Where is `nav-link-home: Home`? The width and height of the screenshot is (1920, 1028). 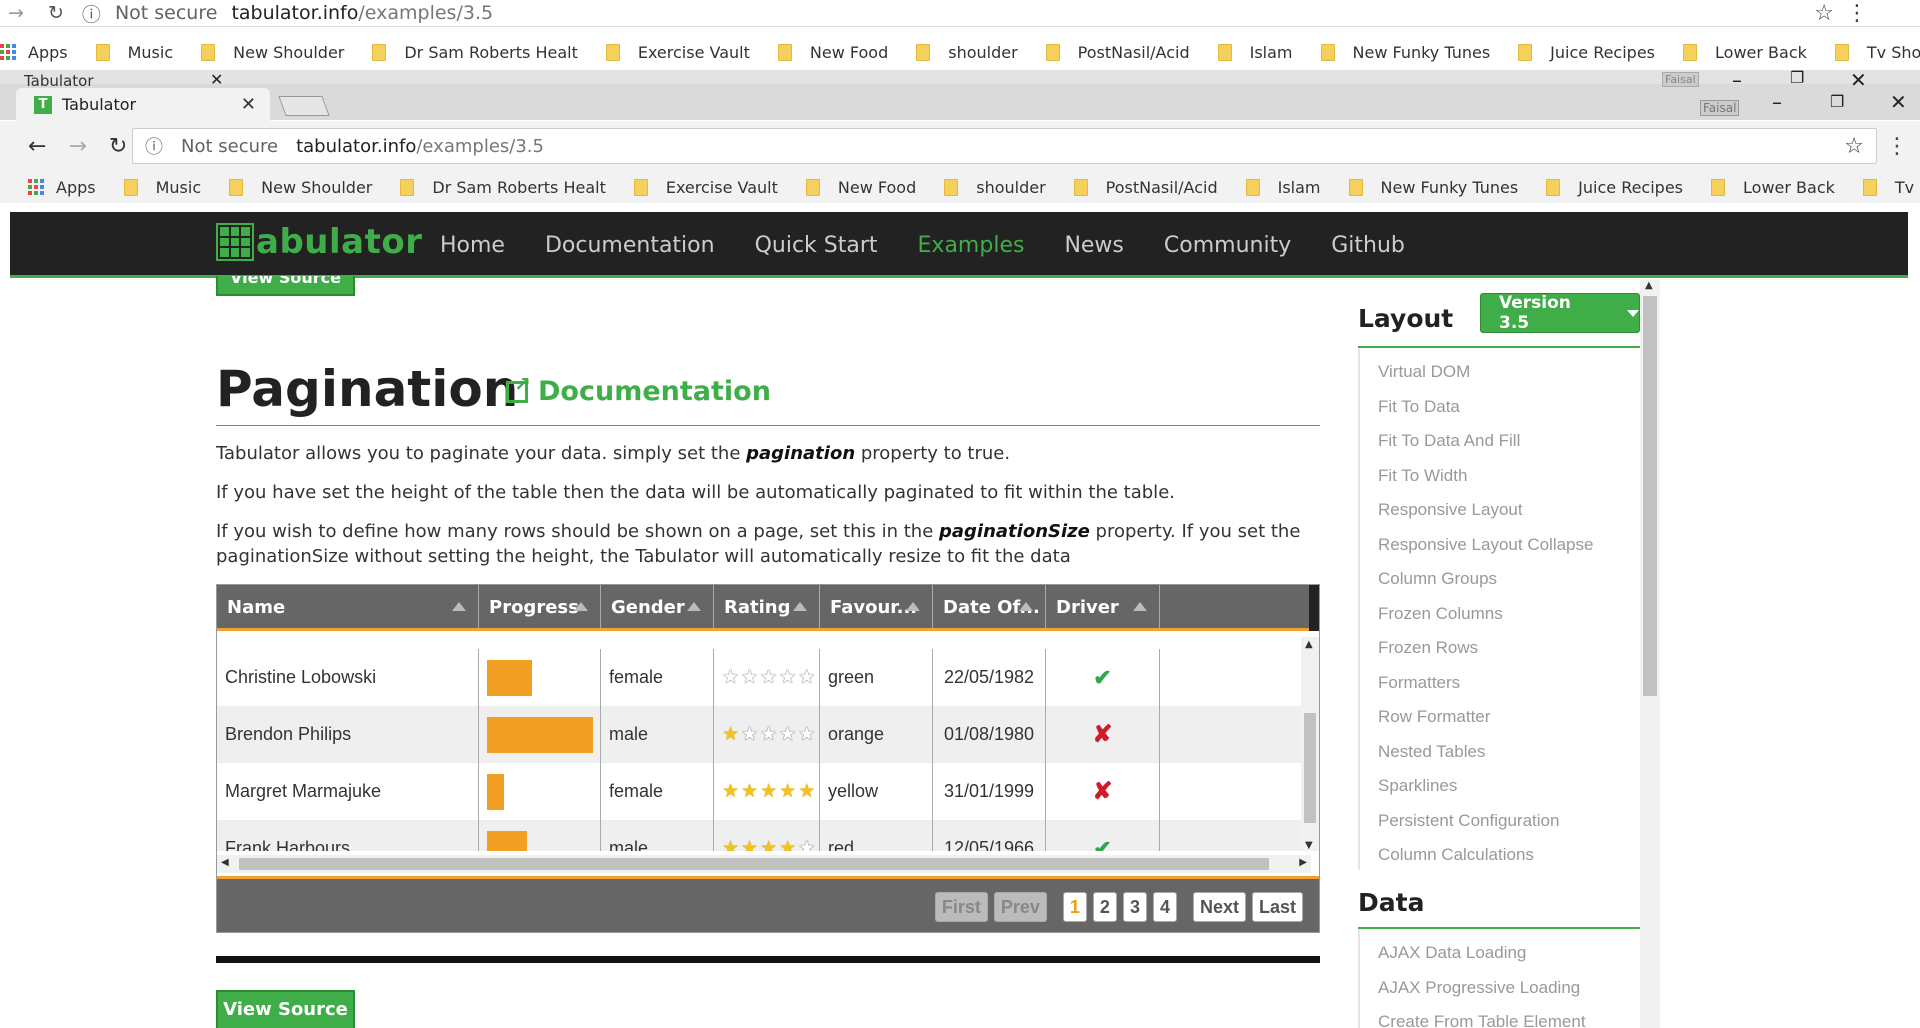
nav-link-home: Home is located at coordinates (472, 245).